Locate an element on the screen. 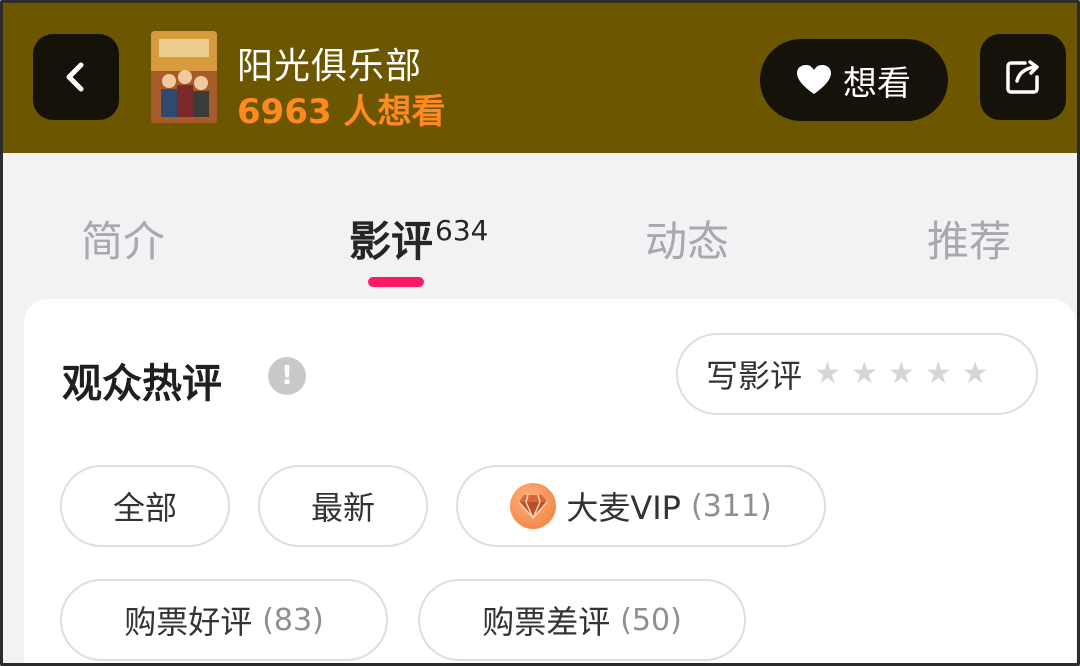 This screenshot has width=1080, height=666. filter-all: 全部 is located at coordinates (145, 506).